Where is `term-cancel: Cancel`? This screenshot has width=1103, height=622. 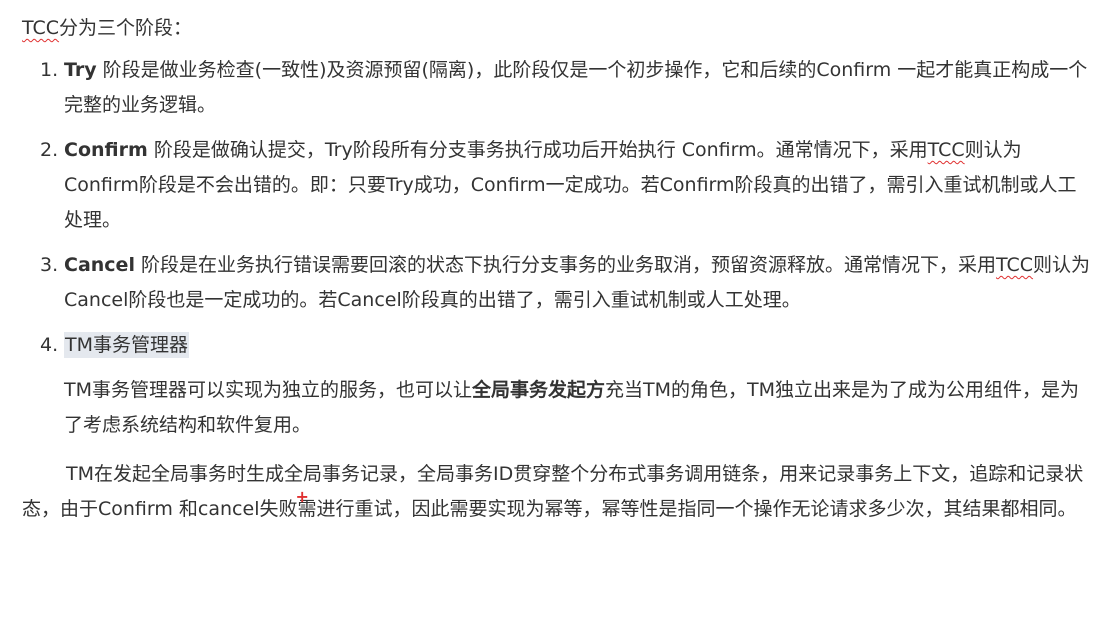
term-cancel: Cancel is located at coordinates (99, 265).